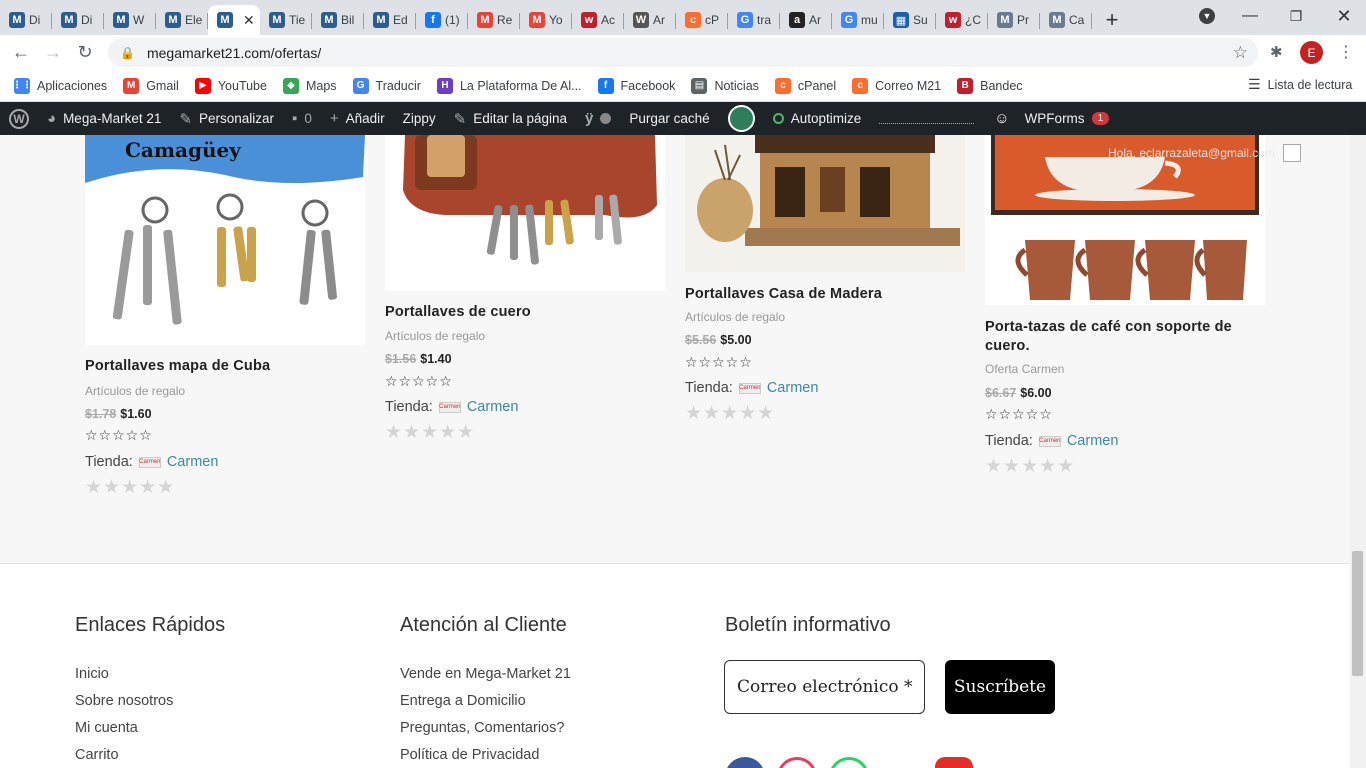 This screenshot has height=768, width=1366. I want to click on tab-search-button: ▼, so click(1207, 16).